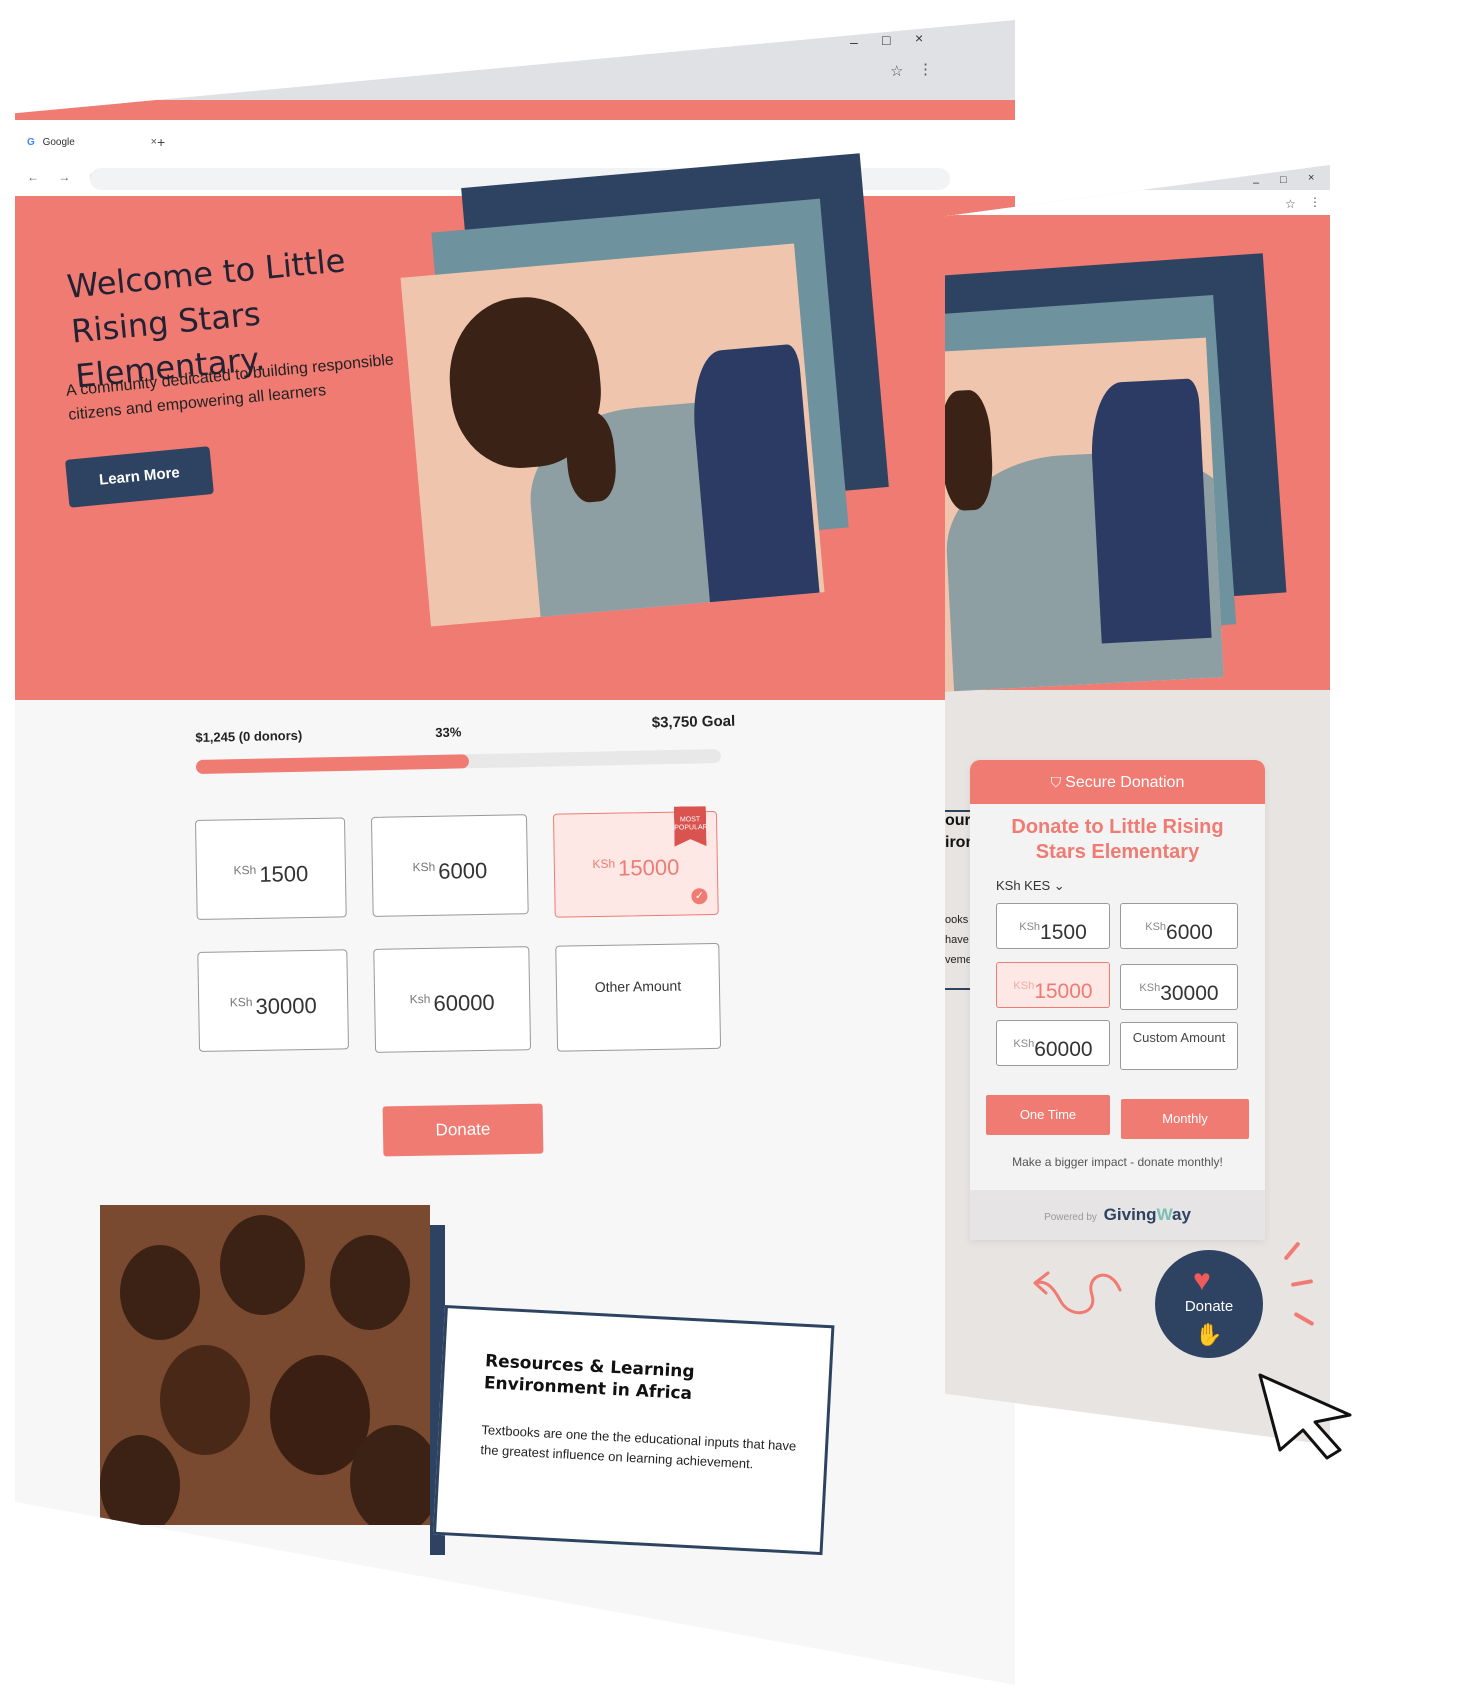  I want to click on currency-label: Ksh, so click(420, 999).